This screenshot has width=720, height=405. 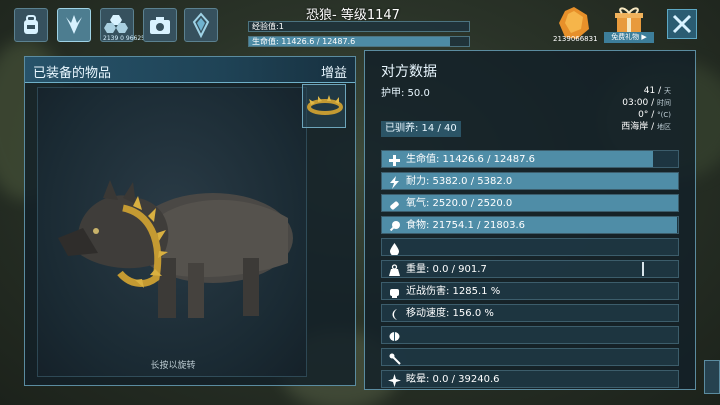 What do you see at coordinates (470, 159) in the screenshot?
I see `stat-label-health: 生命值: 11426.6 / 12487.6` at bounding box center [470, 159].